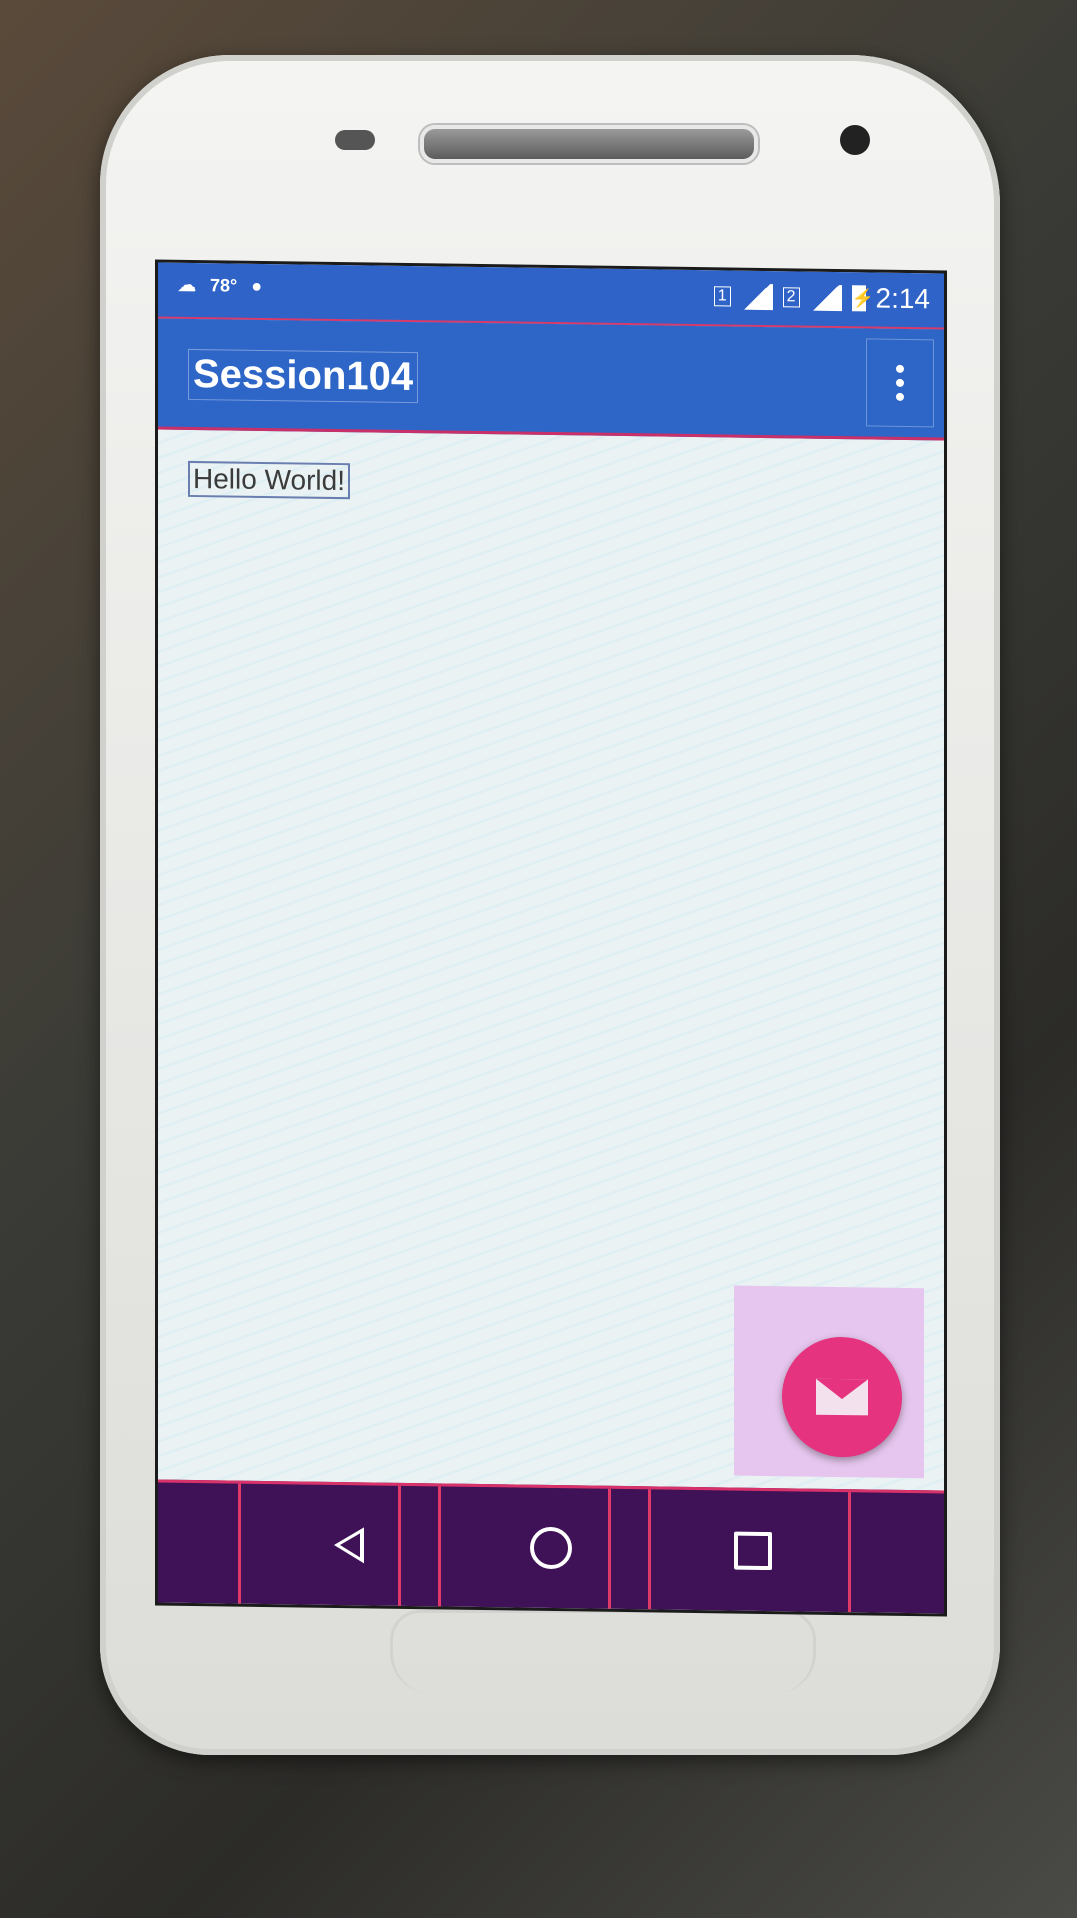 The image size is (1077, 1918). I want to click on front-camera, so click(855, 140).